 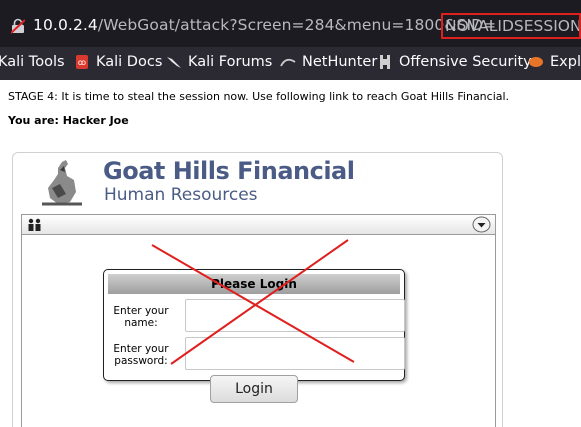 I want to click on bookmark-offensive-security: Offensive Security, so click(x=454, y=62).